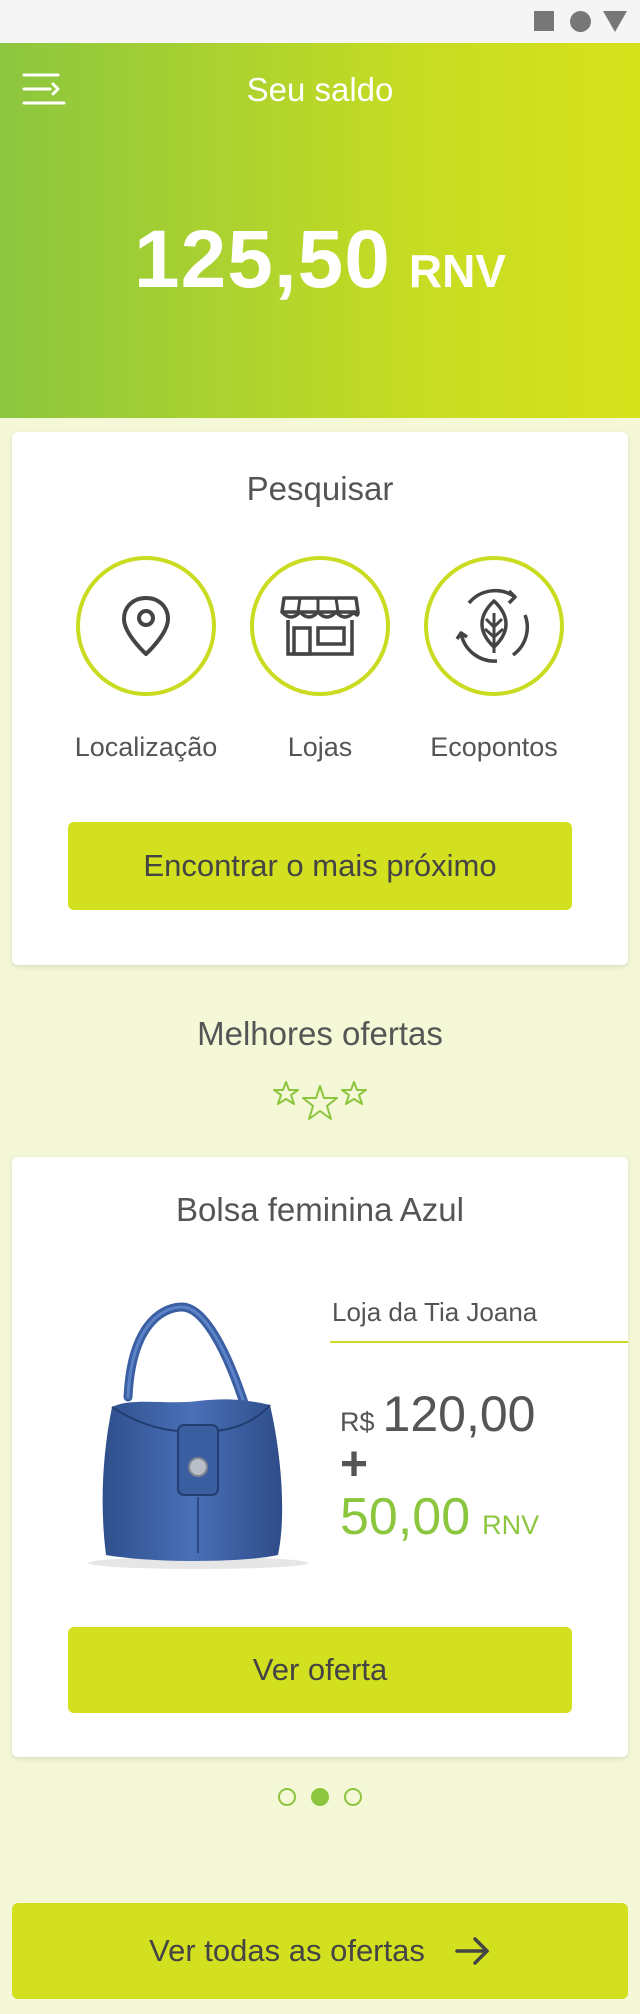  What do you see at coordinates (615, 21) in the screenshot?
I see `triangle-icon` at bounding box center [615, 21].